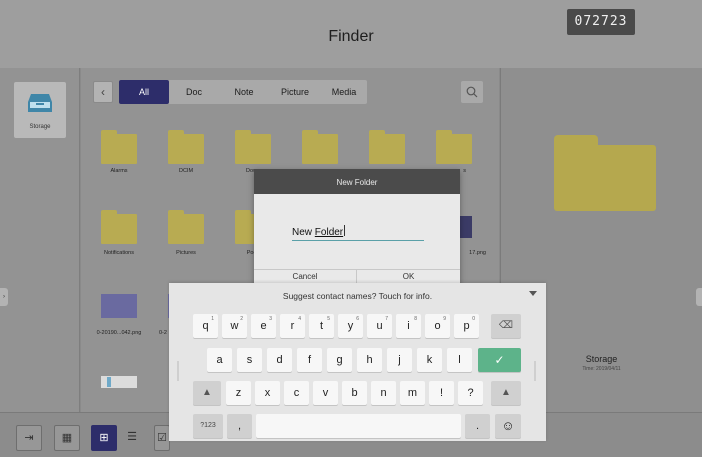  Describe the element at coordinates (205, 326) in the screenshot. I see `key-q: q1` at that location.